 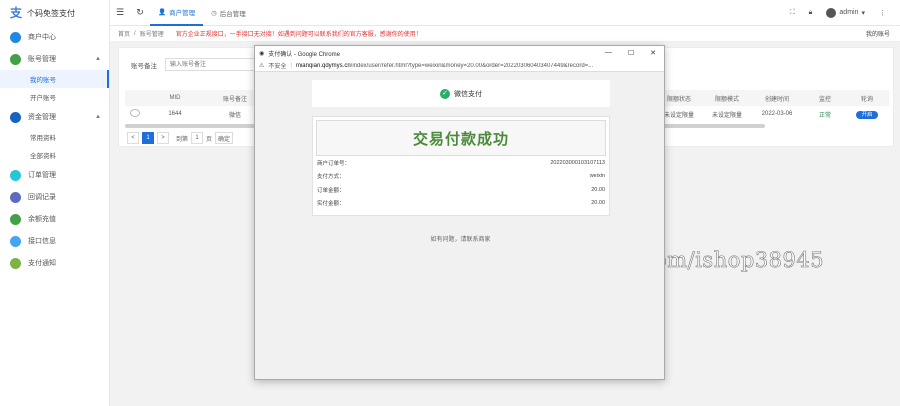 I want to click on sidebar-item-callback: 回调记录, so click(x=54, y=197).